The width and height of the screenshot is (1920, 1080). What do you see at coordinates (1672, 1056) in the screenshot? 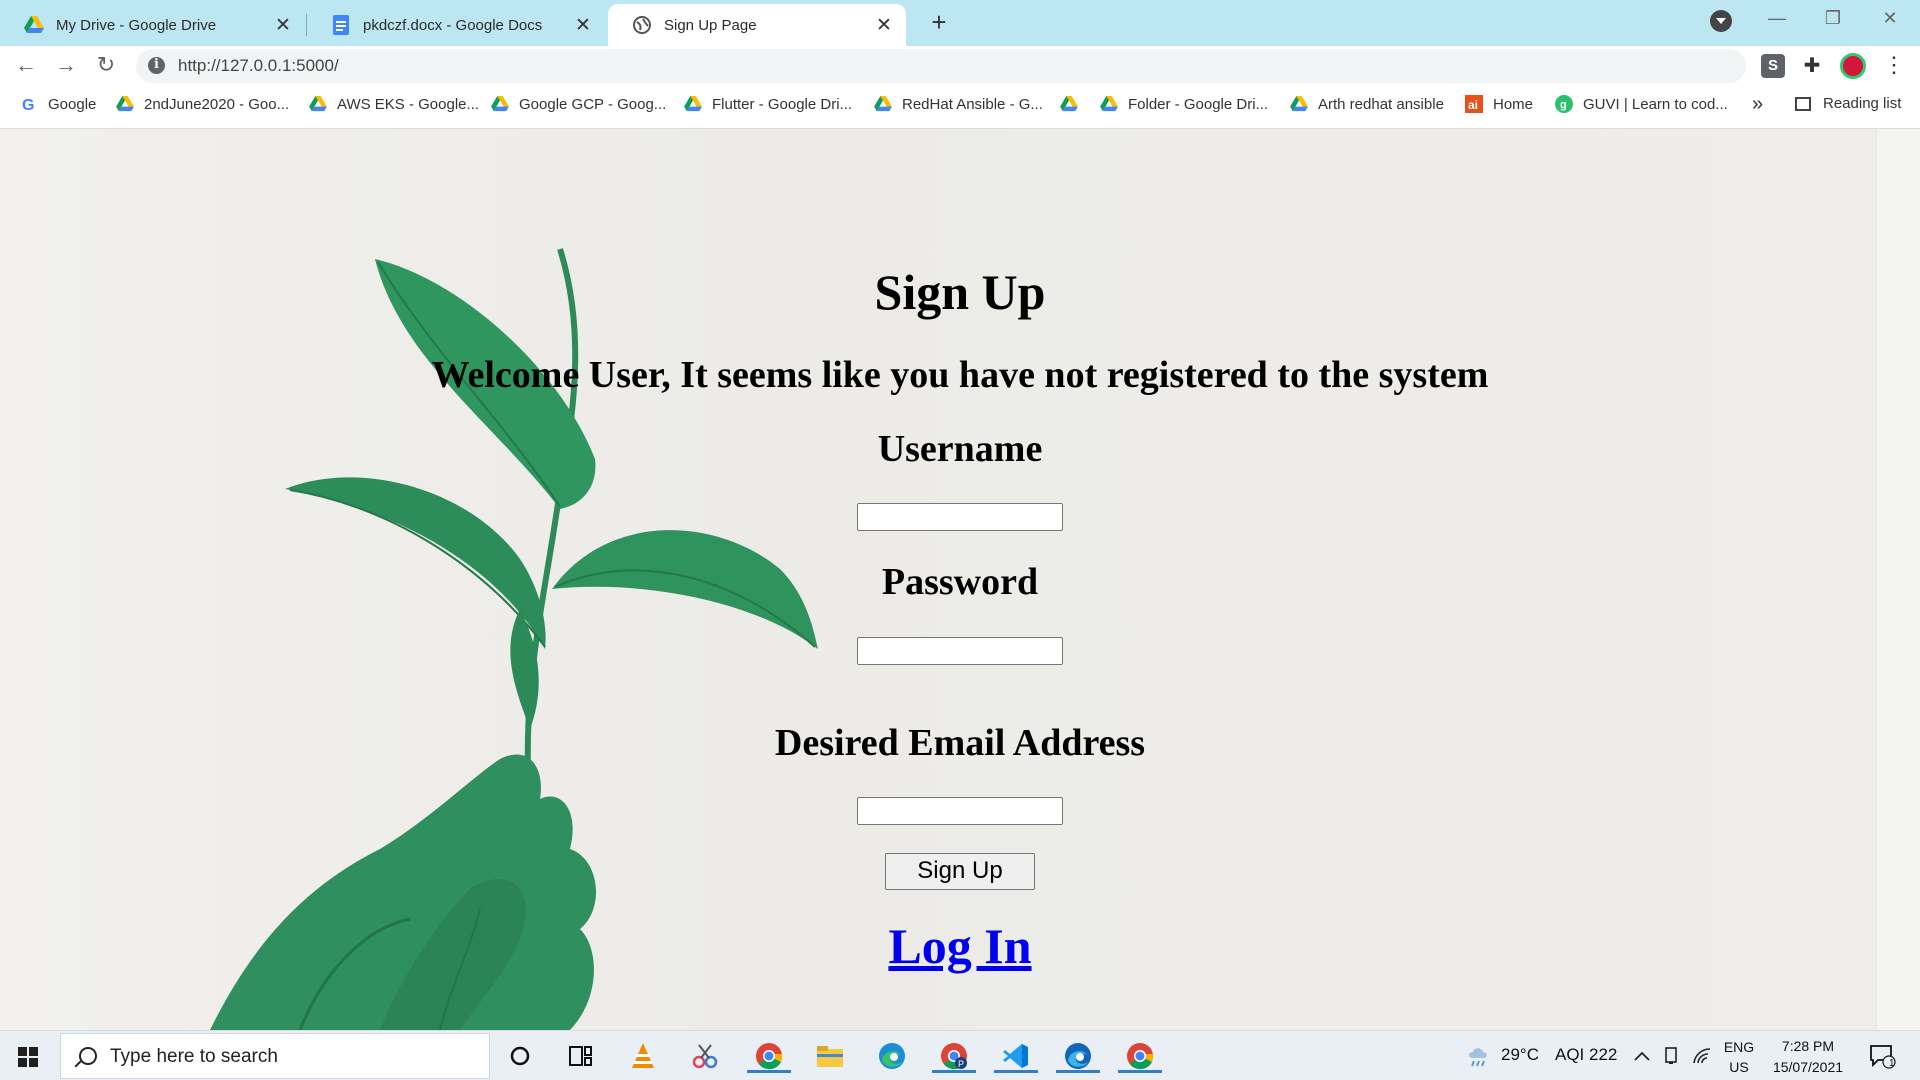
I see `device-icon` at bounding box center [1672, 1056].